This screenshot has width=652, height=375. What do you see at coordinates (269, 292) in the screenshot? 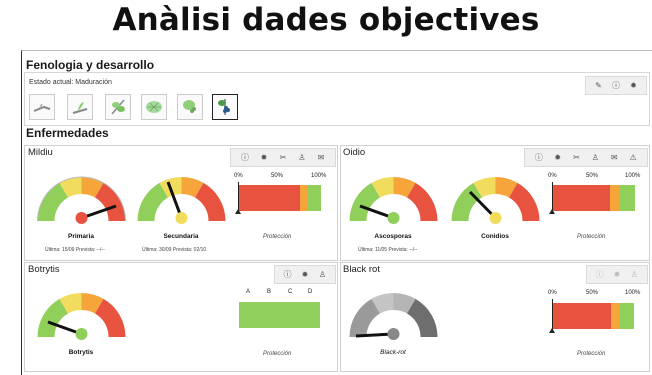
I see `abcd-label-b: B` at bounding box center [269, 292].